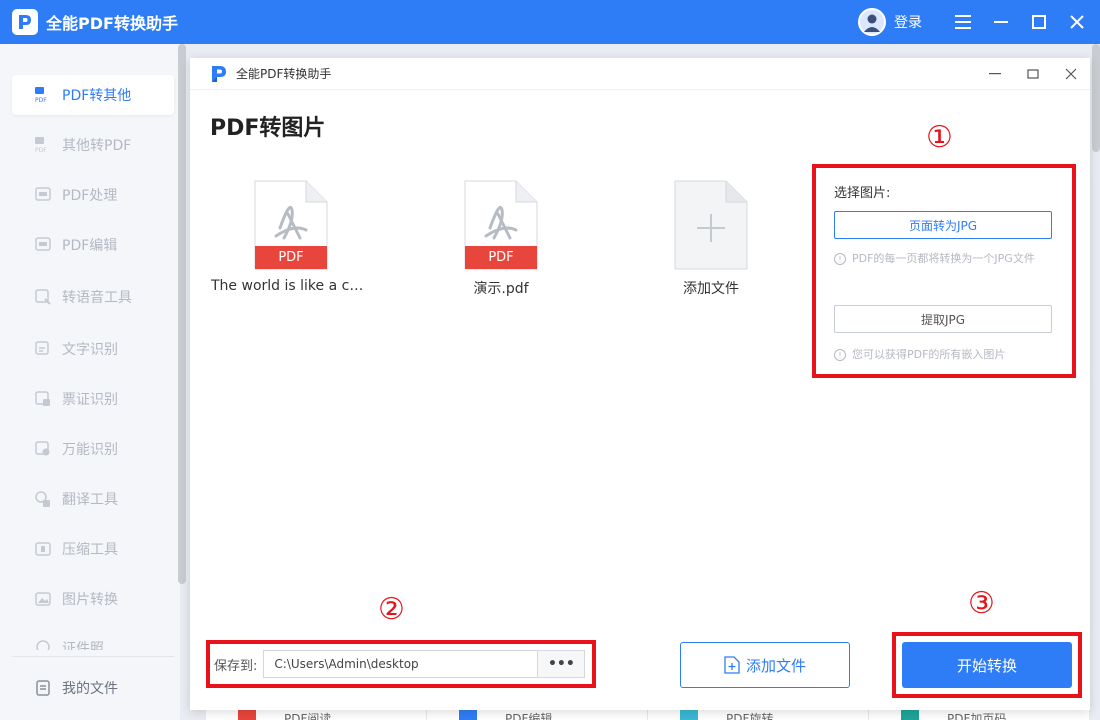  I want to click on tile-label: PDF编辑, so click(529, 716).